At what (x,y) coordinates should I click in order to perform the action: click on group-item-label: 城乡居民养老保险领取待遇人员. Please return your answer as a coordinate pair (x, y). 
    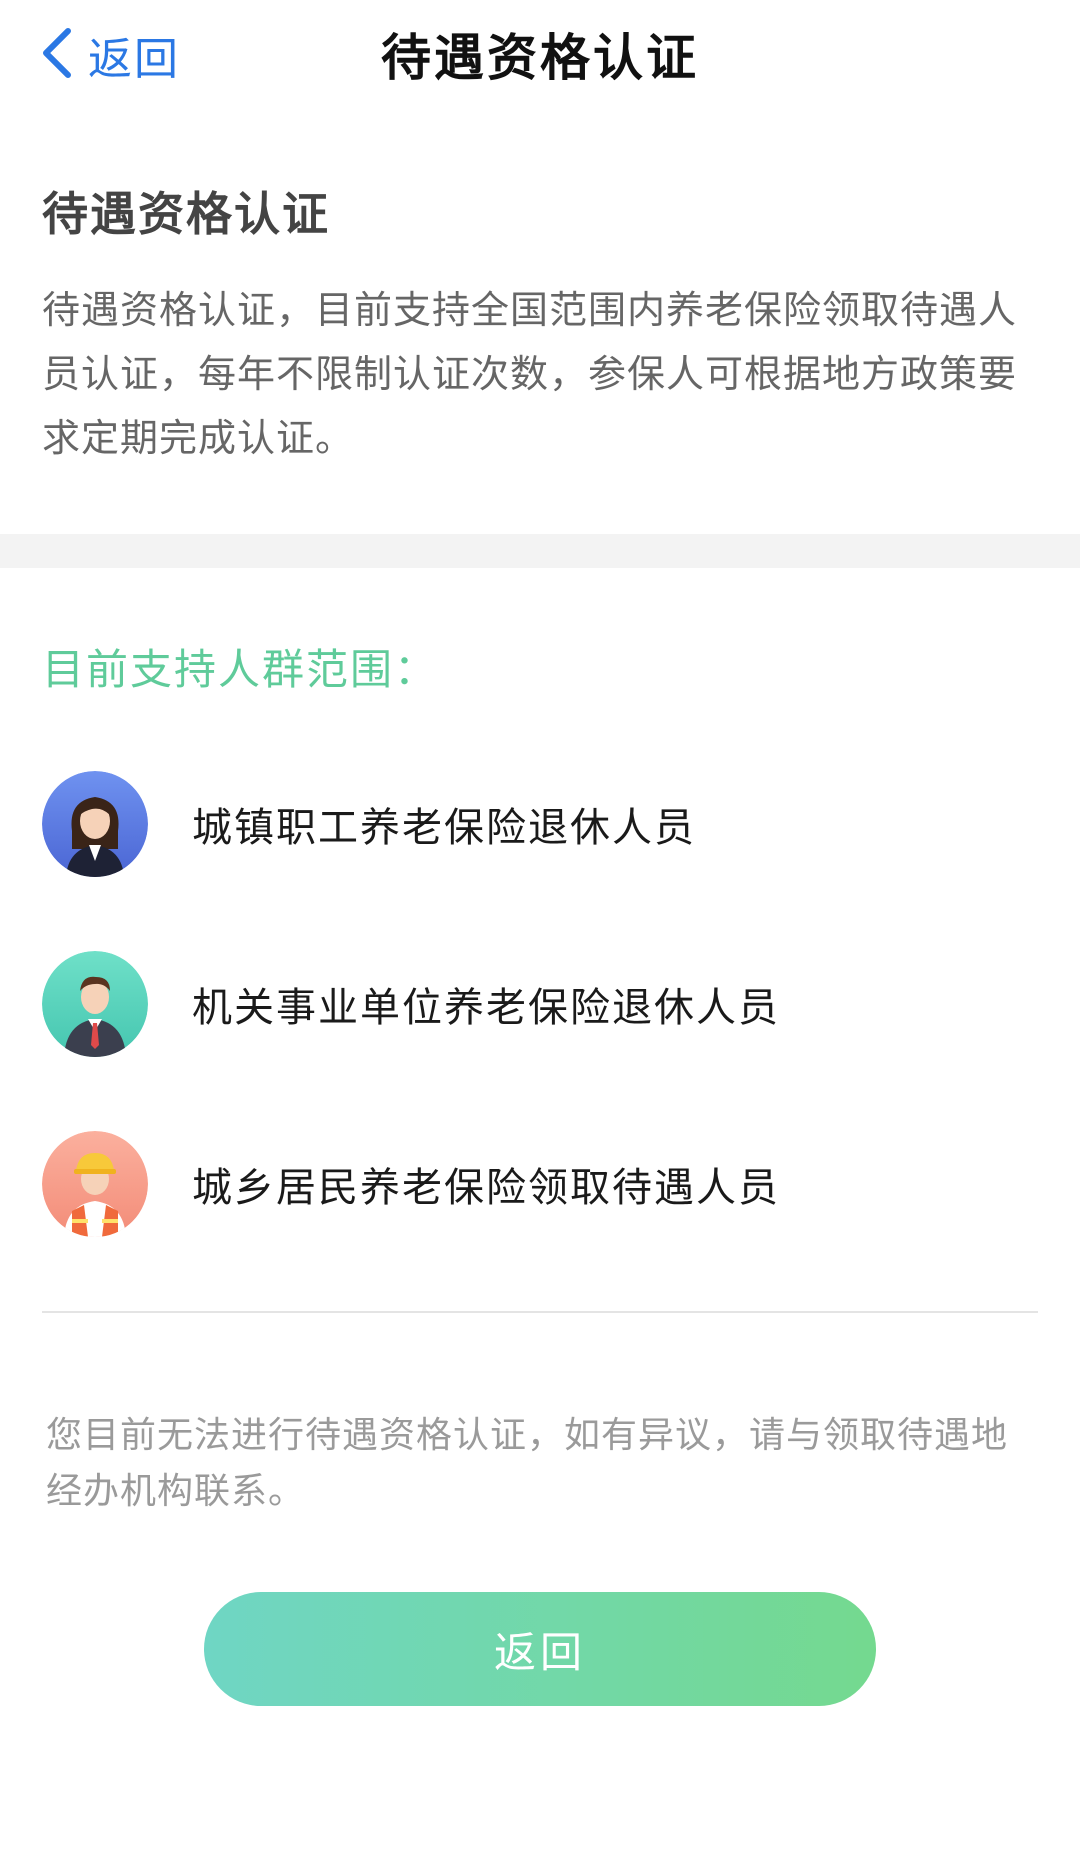
    Looking at the image, I should click on (486, 1188).